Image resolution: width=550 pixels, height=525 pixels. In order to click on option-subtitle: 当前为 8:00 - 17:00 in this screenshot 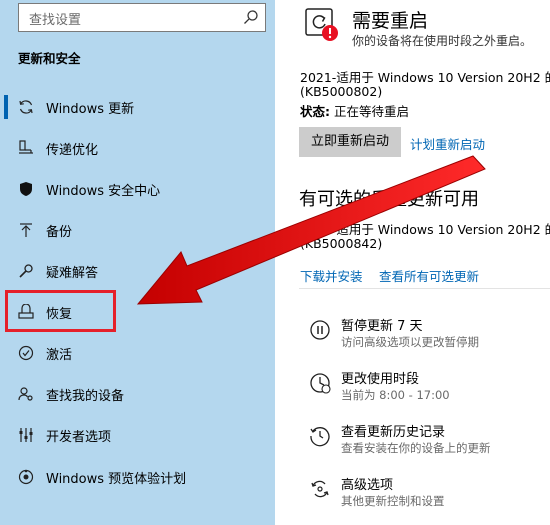, I will do `click(395, 395)`.